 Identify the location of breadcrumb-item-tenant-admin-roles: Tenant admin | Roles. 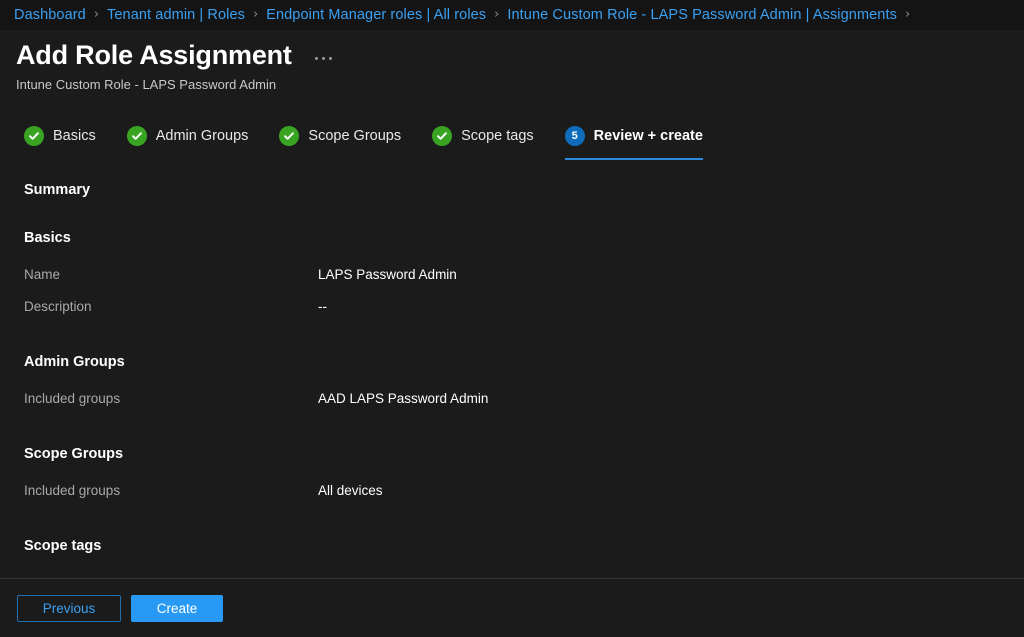
(176, 15).